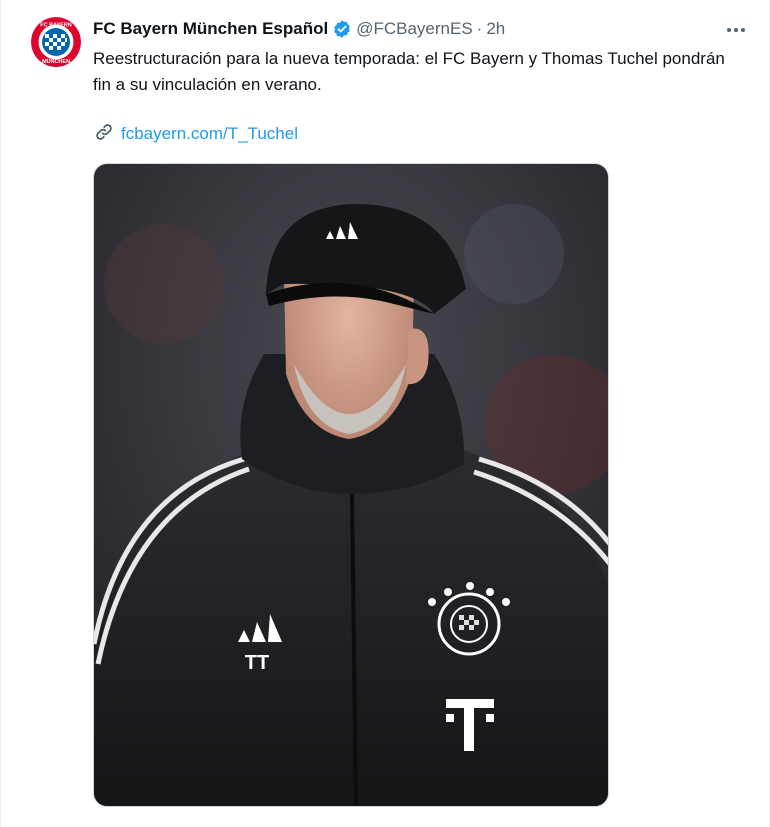  Describe the element at coordinates (736, 30) in the screenshot. I see `more-horizontal-icon` at that location.